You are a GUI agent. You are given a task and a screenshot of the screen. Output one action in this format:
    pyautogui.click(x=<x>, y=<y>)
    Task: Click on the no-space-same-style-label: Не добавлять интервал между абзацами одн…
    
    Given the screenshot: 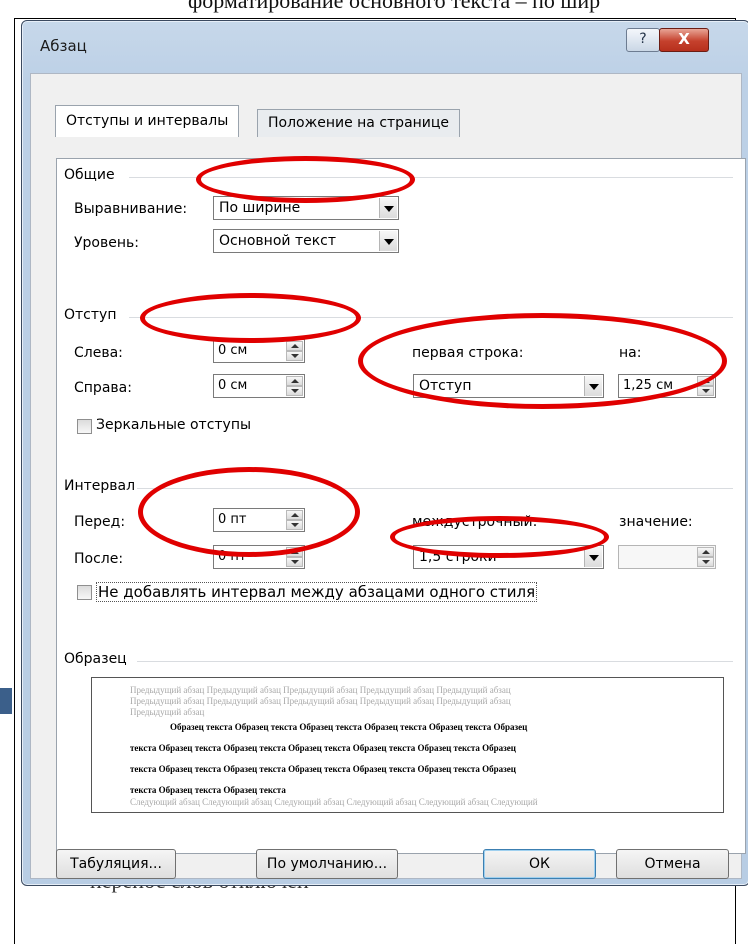 What is the action you would take?
    pyautogui.click(x=317, y=592)
    